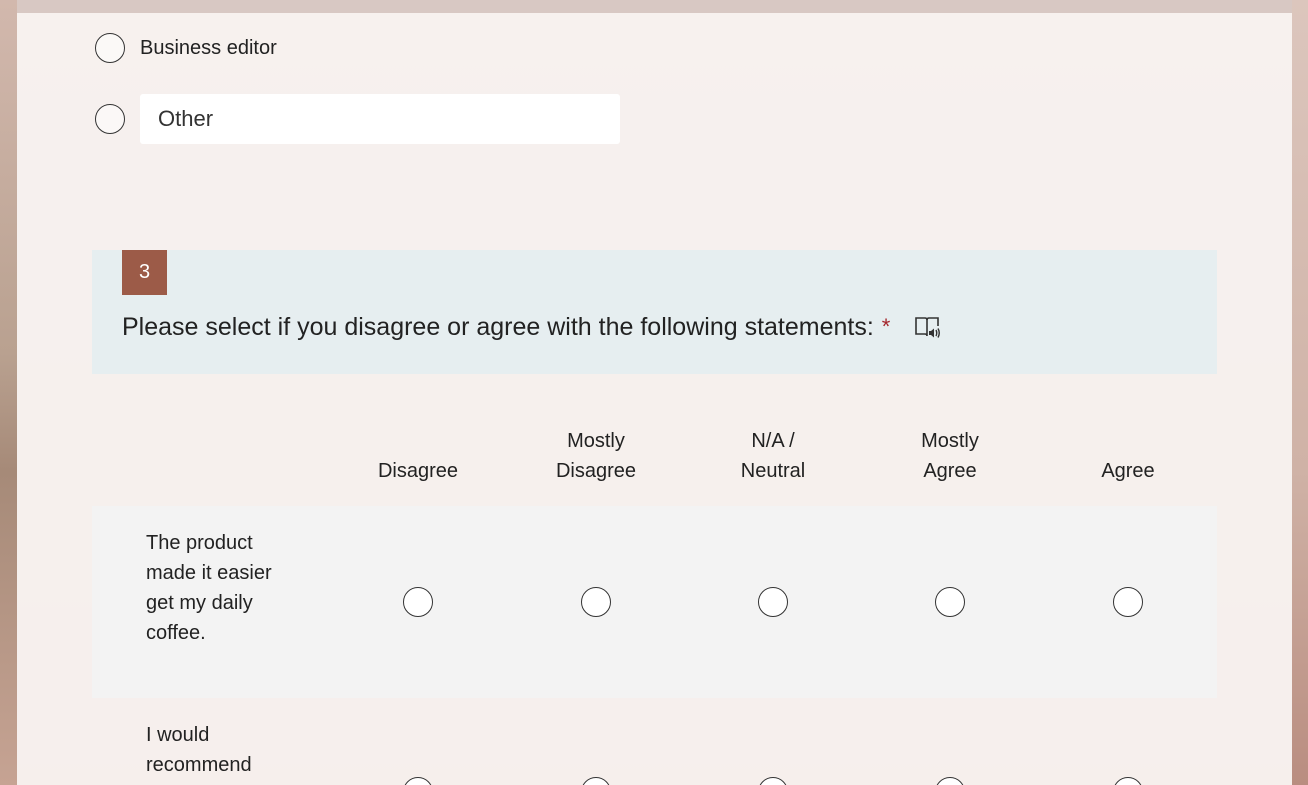  Describe the element at coordinates (654, 741) in the screenshot. I see `likert-row: I would recommend` at that location.